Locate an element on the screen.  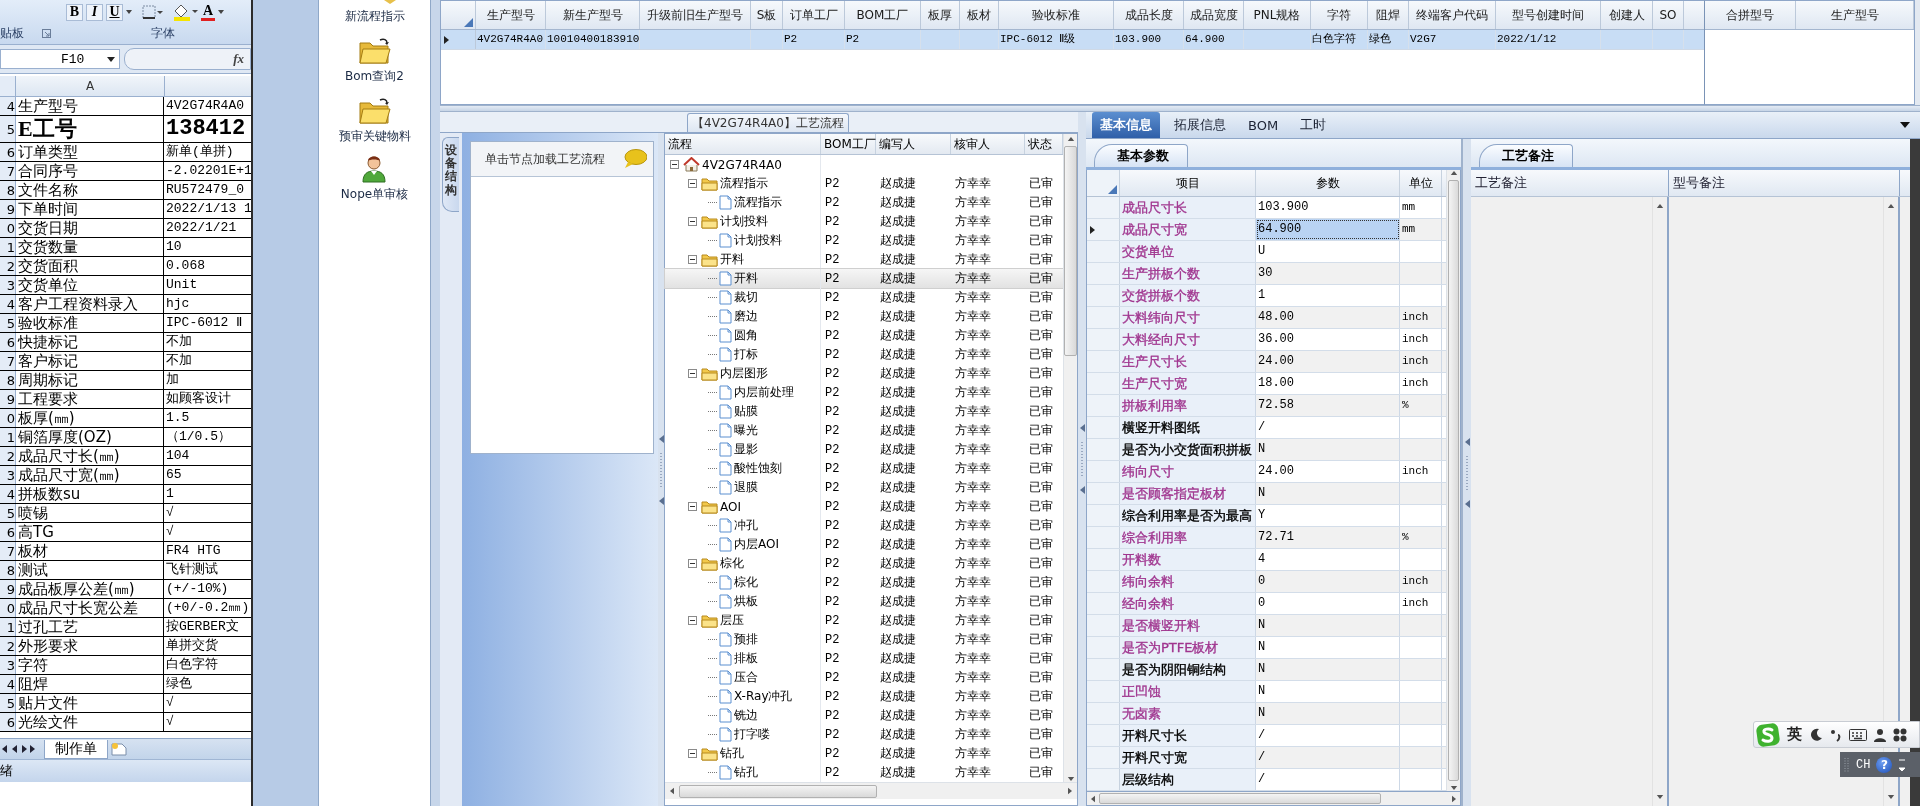
table-cell: 30 is located at coordinates (1328, 273).